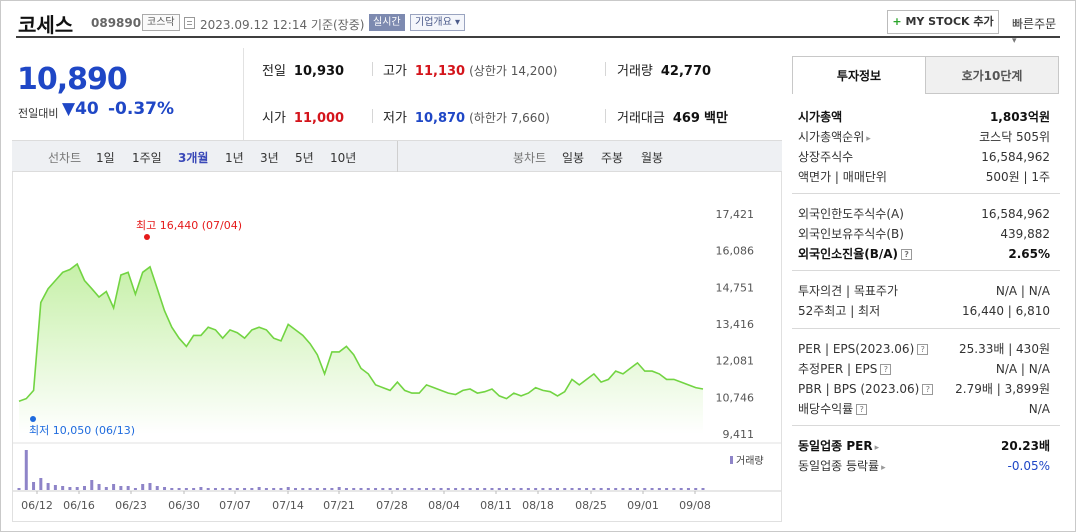  What do you see at coordinates (437, 22) in the screenshot?
I see `company-overview-dropdown: 기업개요 ▾` at bounding box center [437, 22].